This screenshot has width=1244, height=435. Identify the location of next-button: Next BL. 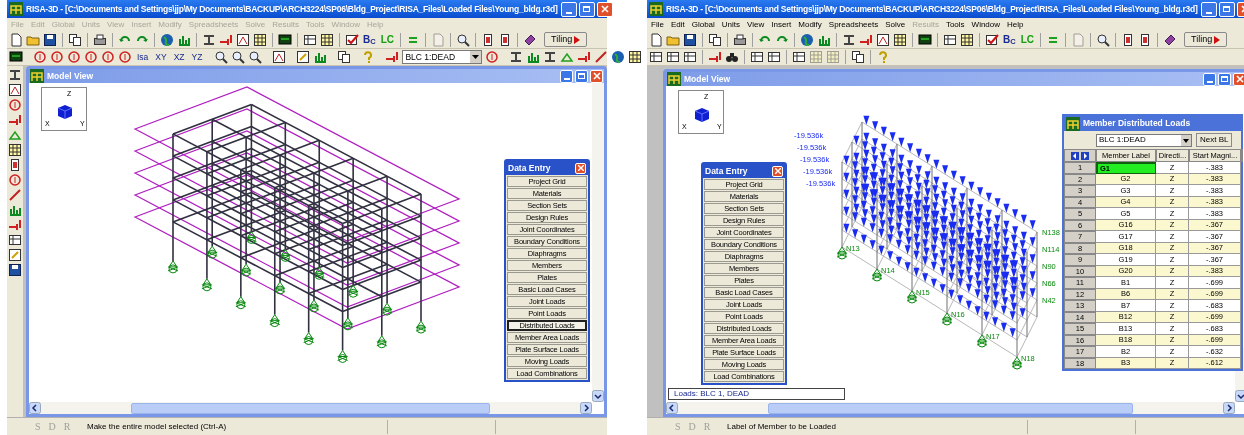
(1214, 140).